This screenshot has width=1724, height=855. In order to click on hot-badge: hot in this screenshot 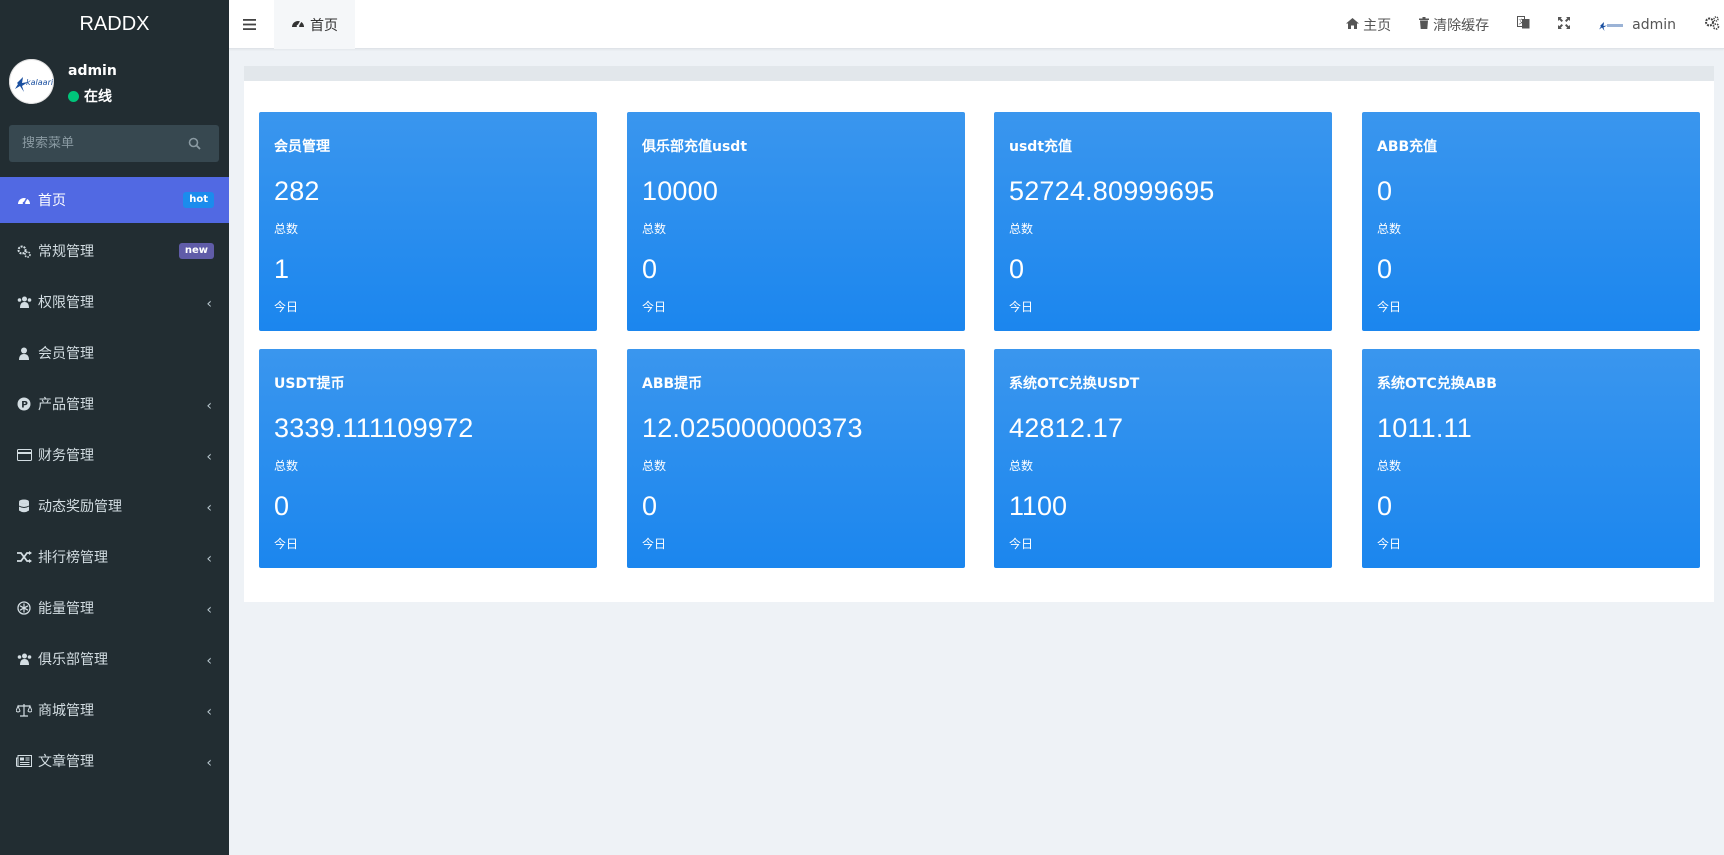, I will do `click(198, 200)`.